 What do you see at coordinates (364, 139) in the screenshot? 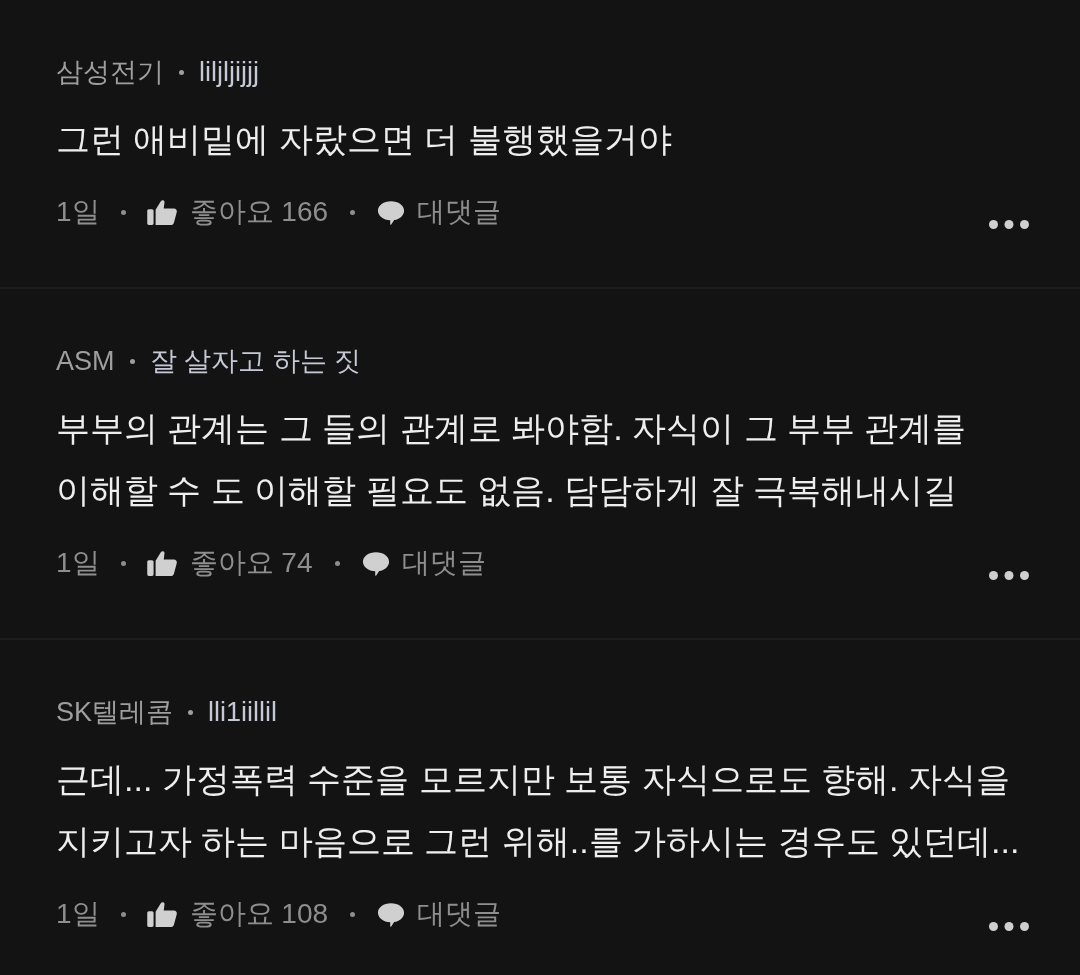
I see `comment-text: 그런 애비밑에 자랐으면 더 불행했을거야` at bounding box center [364, 139].